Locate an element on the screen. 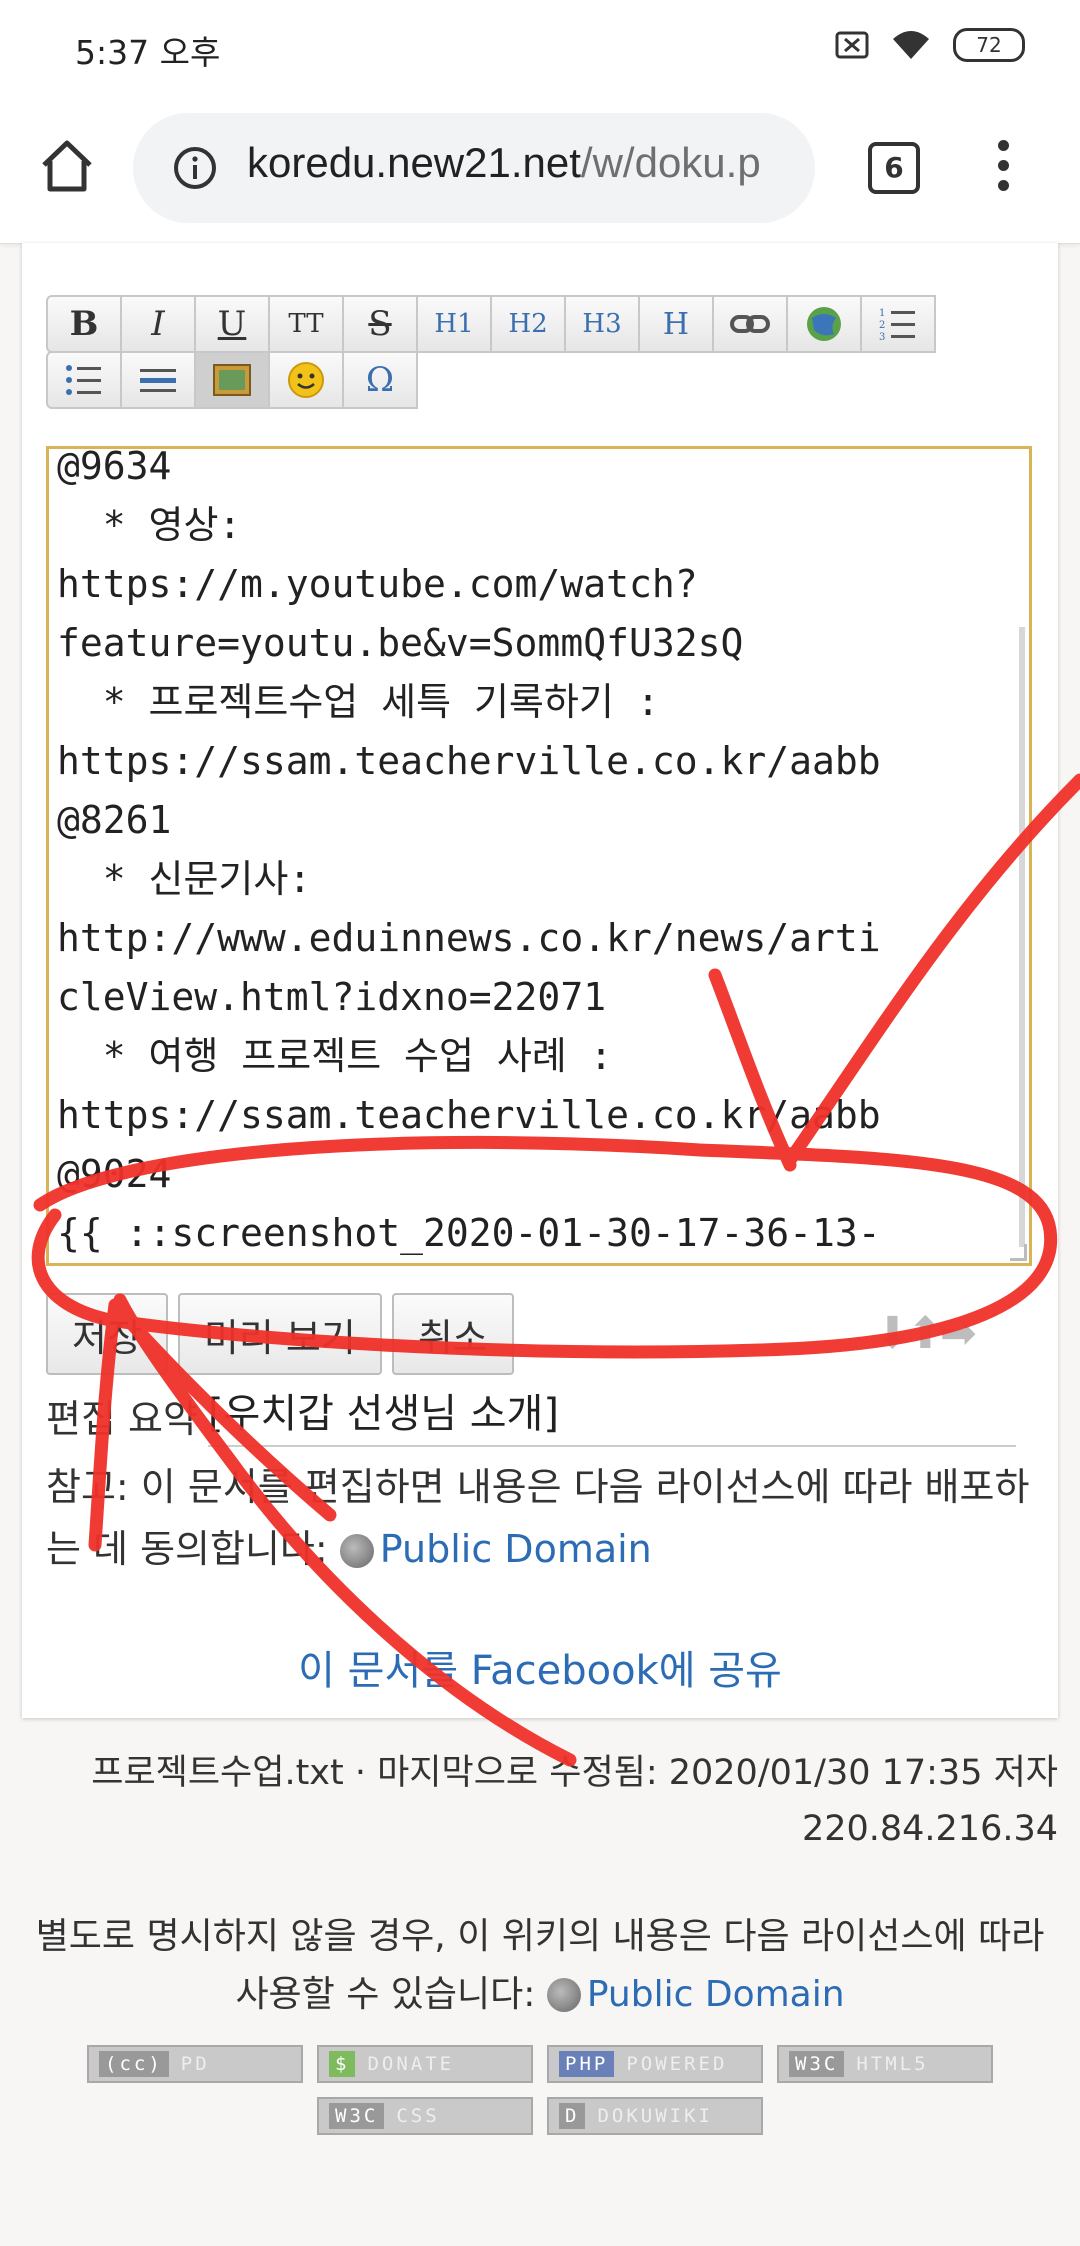 The width and height of the screenshot is (1080, 2246). donate-badge: $ DONATE is located at coordinates (425, 2064).